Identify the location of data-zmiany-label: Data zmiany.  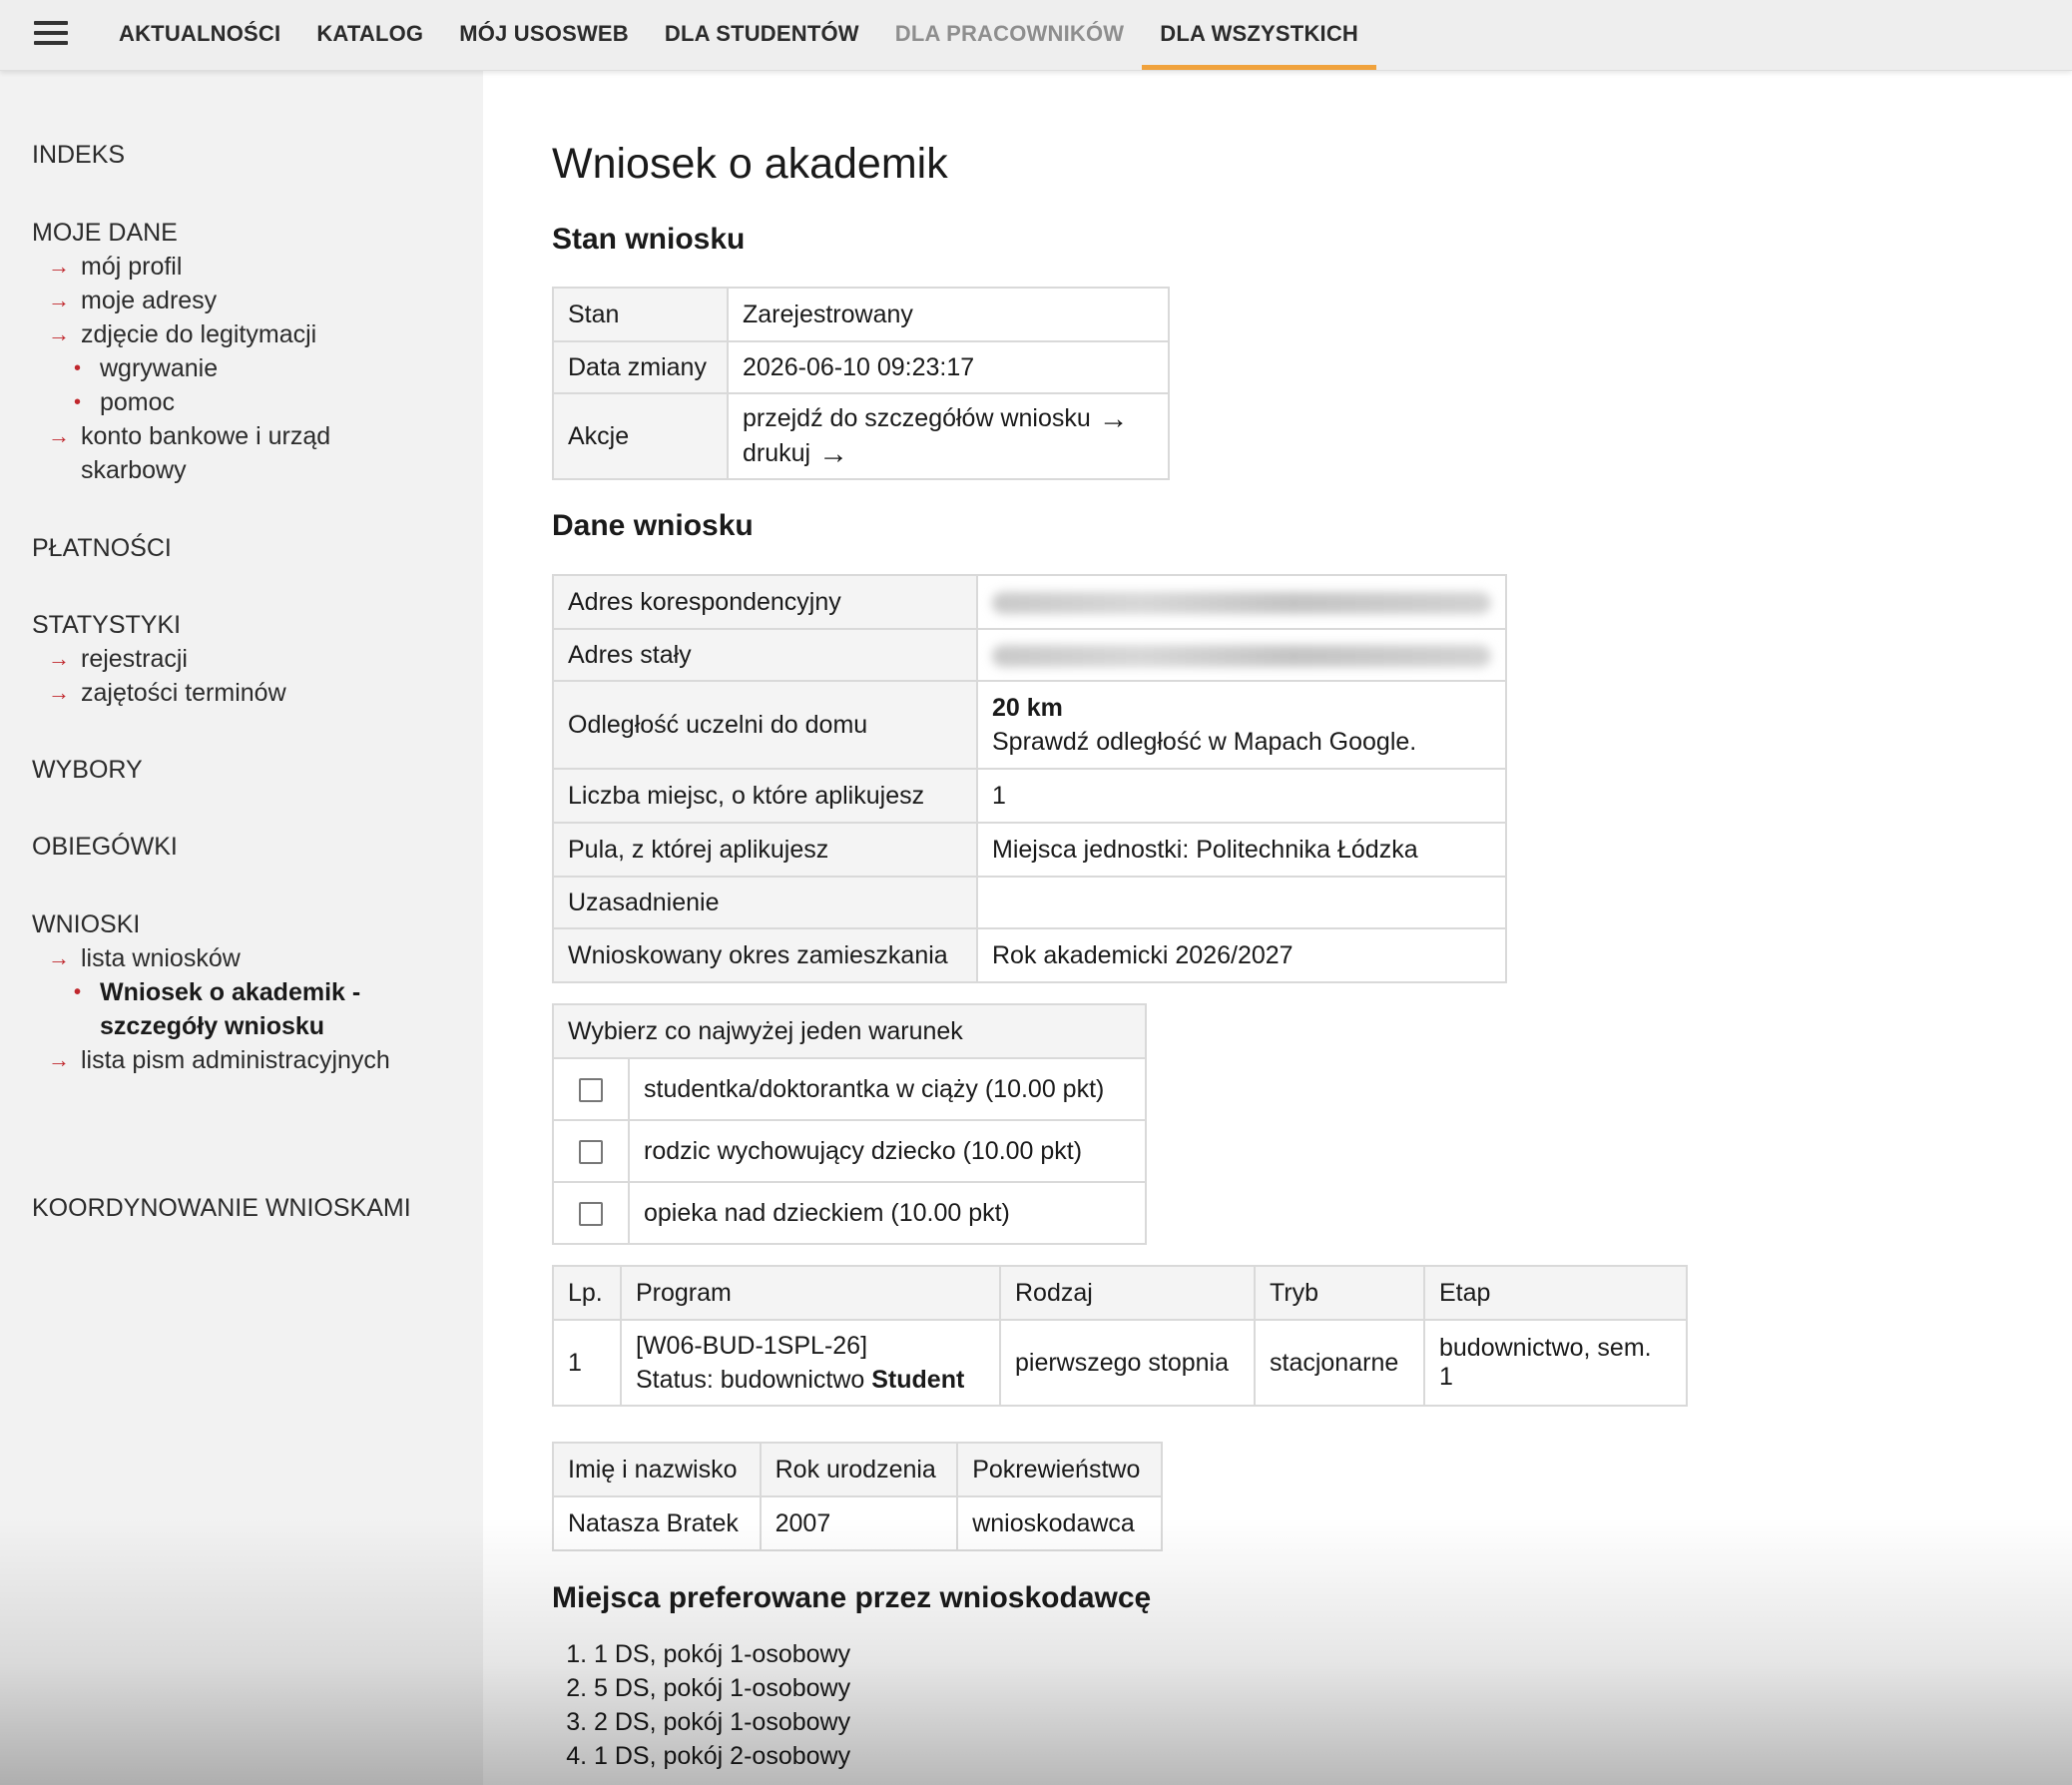
(641, 367).